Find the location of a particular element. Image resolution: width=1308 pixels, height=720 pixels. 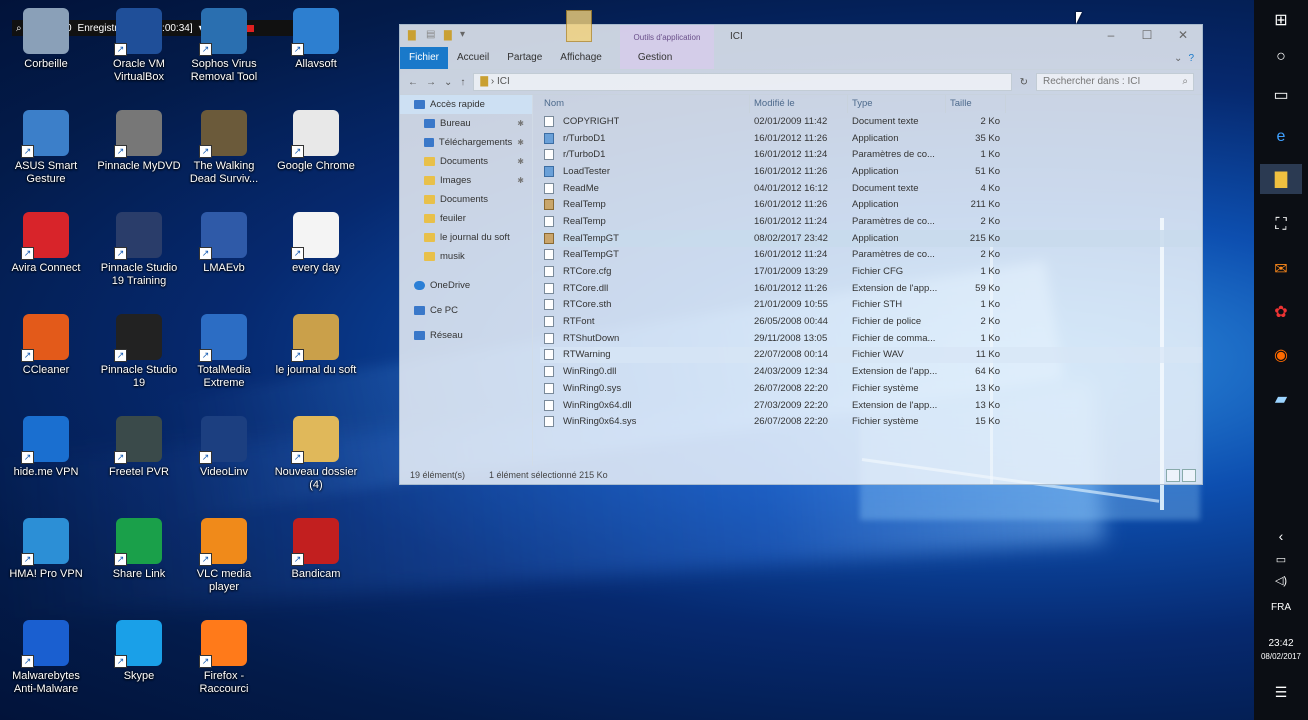

column-name: Nom is located at coordinates (645, 104).